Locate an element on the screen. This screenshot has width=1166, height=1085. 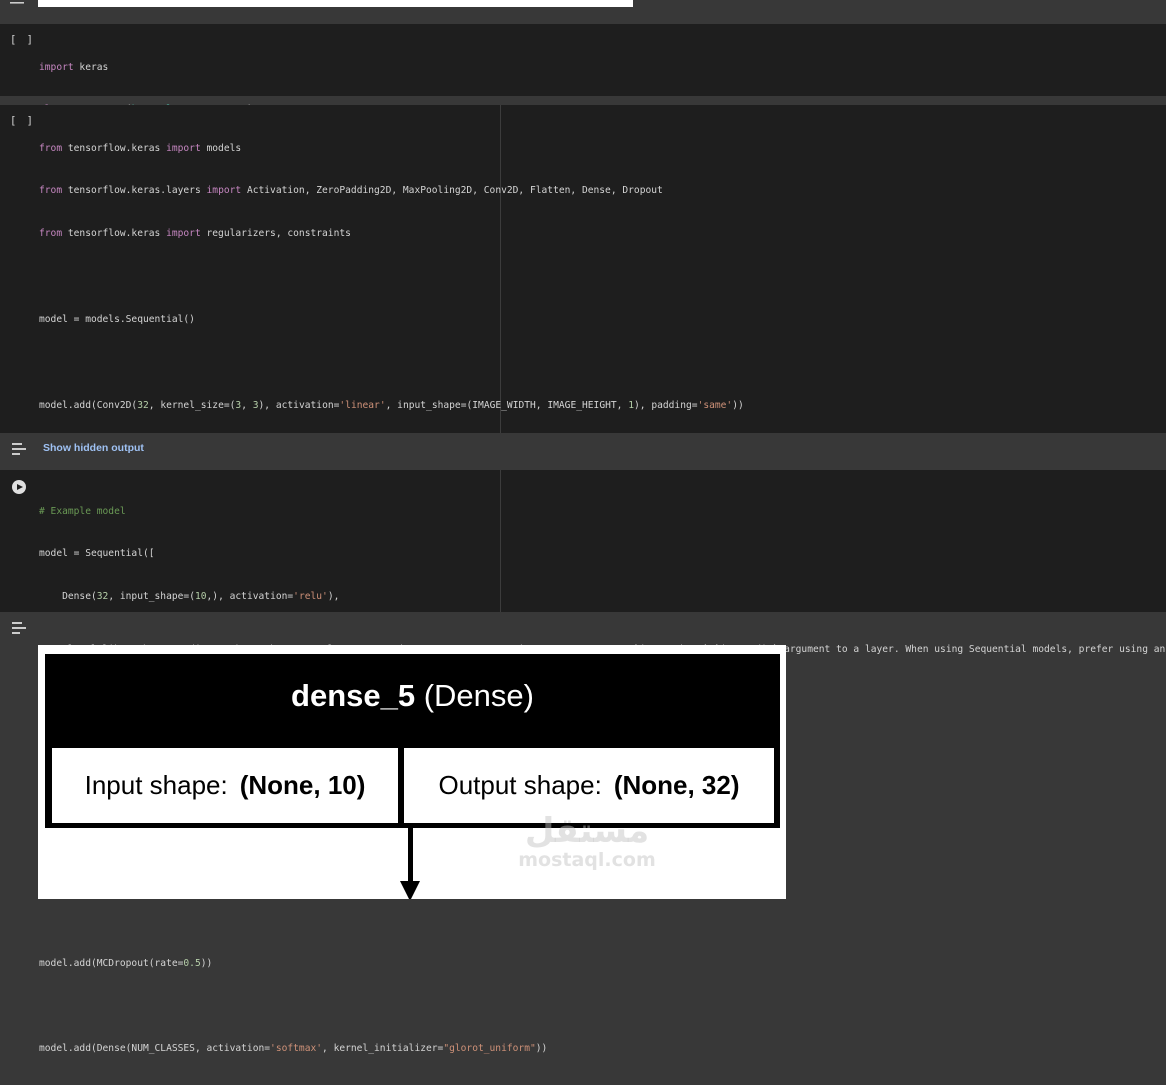
layer-type: (Dense) is located at coordinates (478, 695).